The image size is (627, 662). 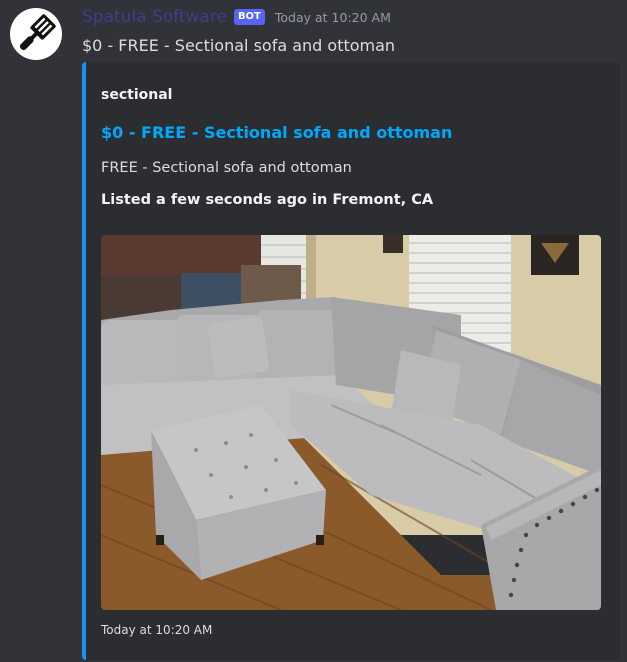 I want to click on embed-description: FREE - Sectional sofa and ottoman, so click(x=226, y=168).